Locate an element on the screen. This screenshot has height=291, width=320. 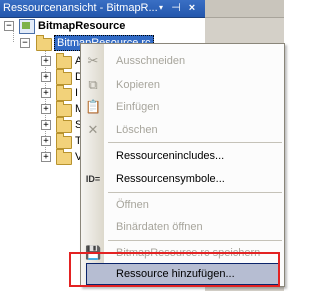
id-icon: ID= is located at coordinates (93, 179).